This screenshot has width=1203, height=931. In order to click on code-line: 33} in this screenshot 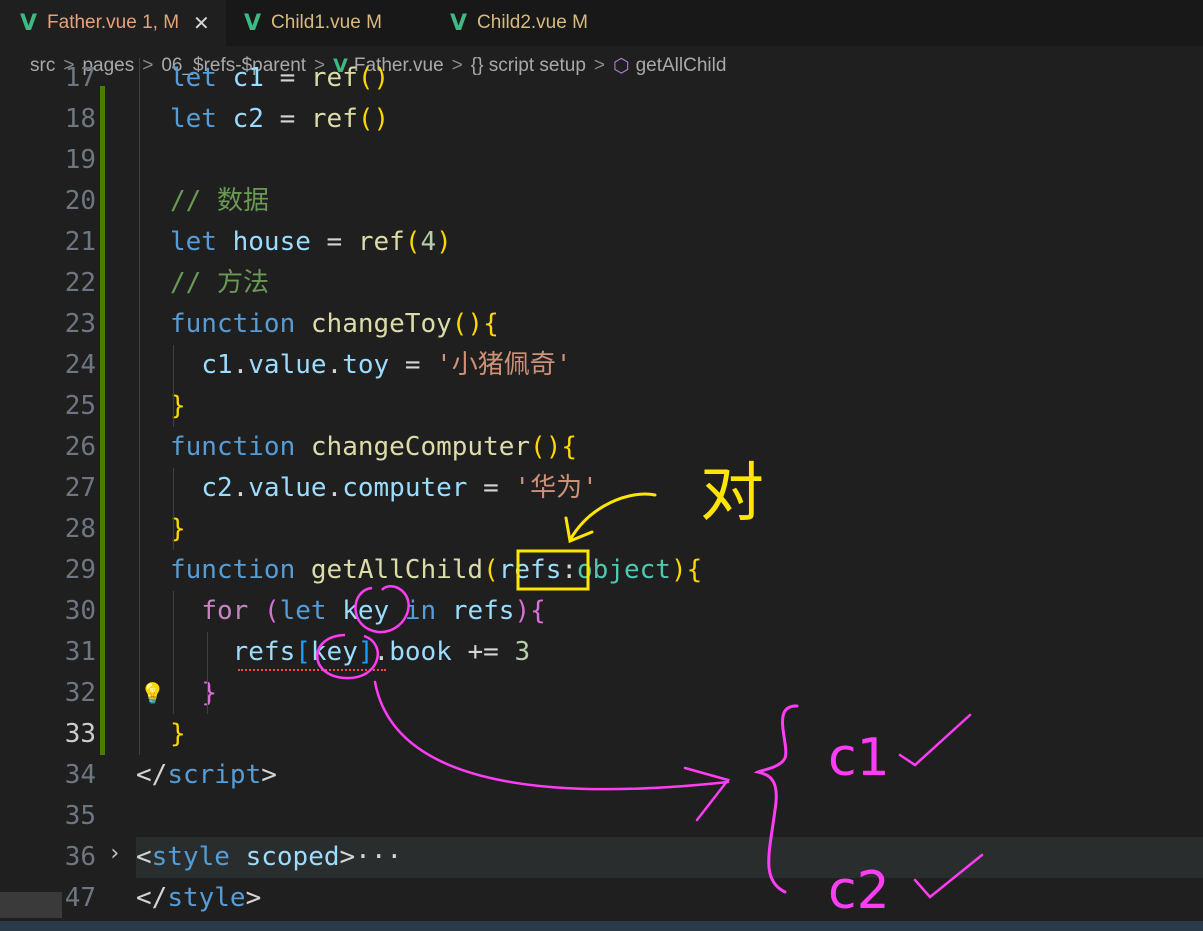, I will do `click(601, 734)`.